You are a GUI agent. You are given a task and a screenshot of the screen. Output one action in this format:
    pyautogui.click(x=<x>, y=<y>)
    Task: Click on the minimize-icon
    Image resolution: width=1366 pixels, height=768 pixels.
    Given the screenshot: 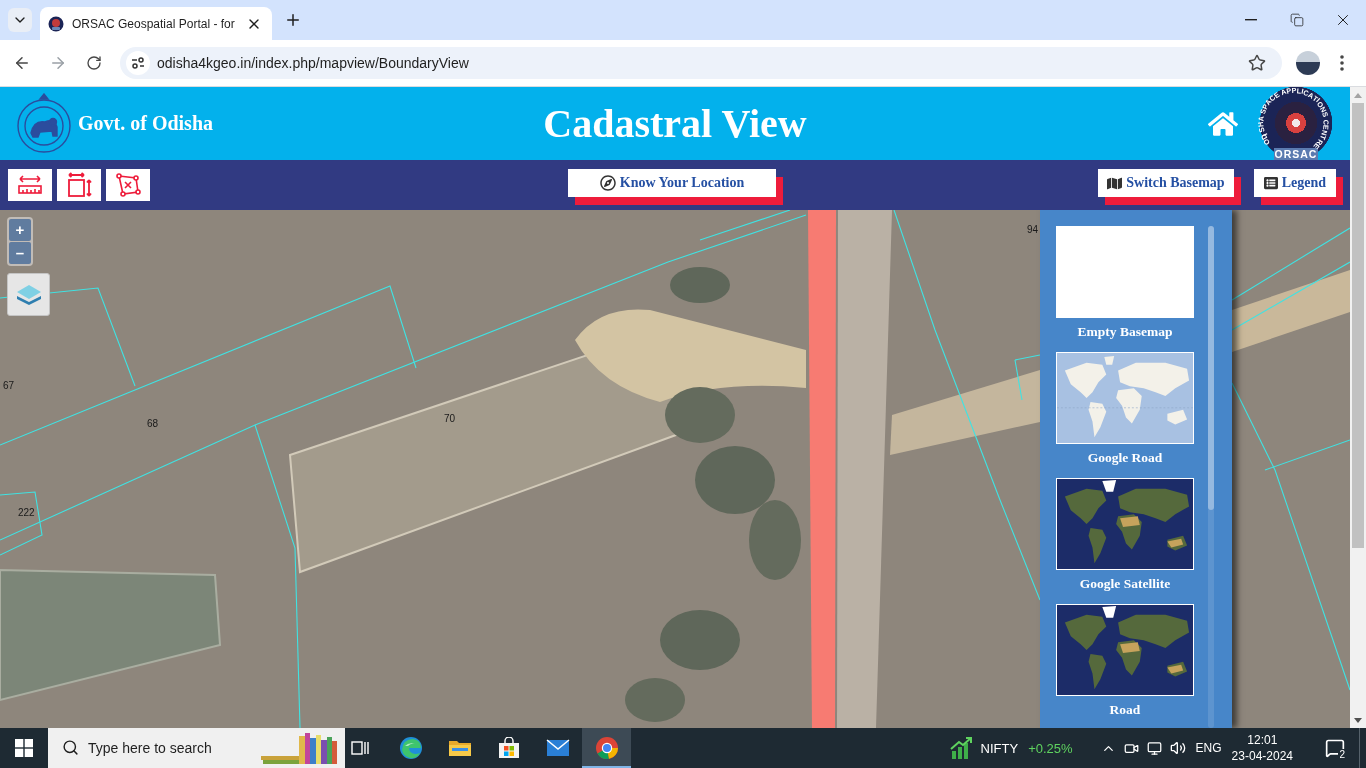 What is the action you would take?
    pyautogui.click(x=1251, y=20)
    